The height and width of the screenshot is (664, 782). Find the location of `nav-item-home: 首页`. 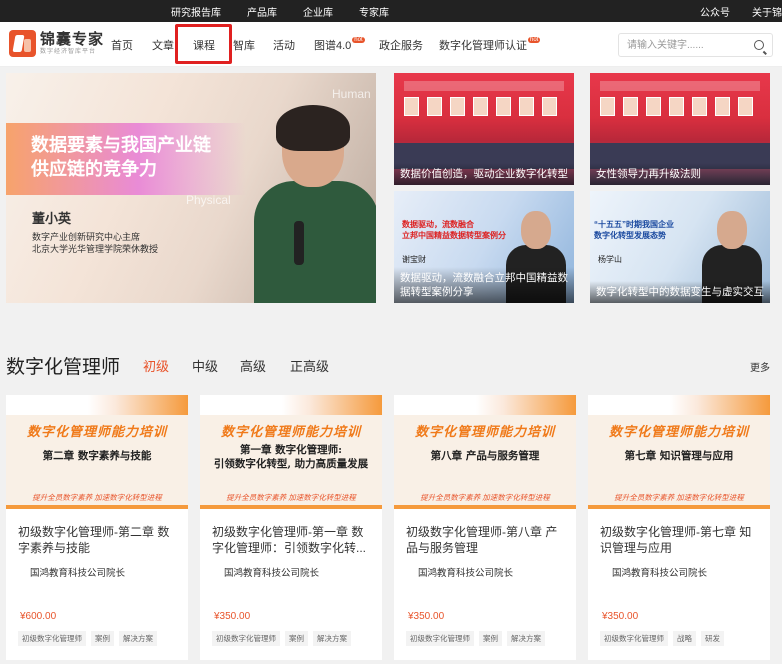

nav-item-home: 首页 is located at coordinates (122, 45).